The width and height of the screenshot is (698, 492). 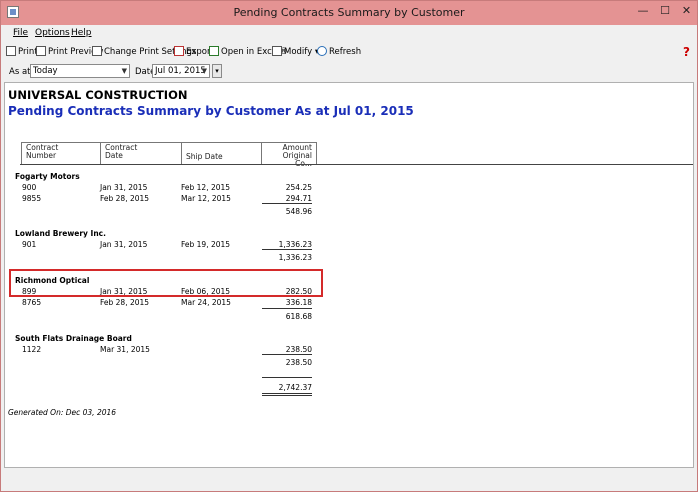 I want to click on calendar-button: ▾, so click(x=217, y=71).